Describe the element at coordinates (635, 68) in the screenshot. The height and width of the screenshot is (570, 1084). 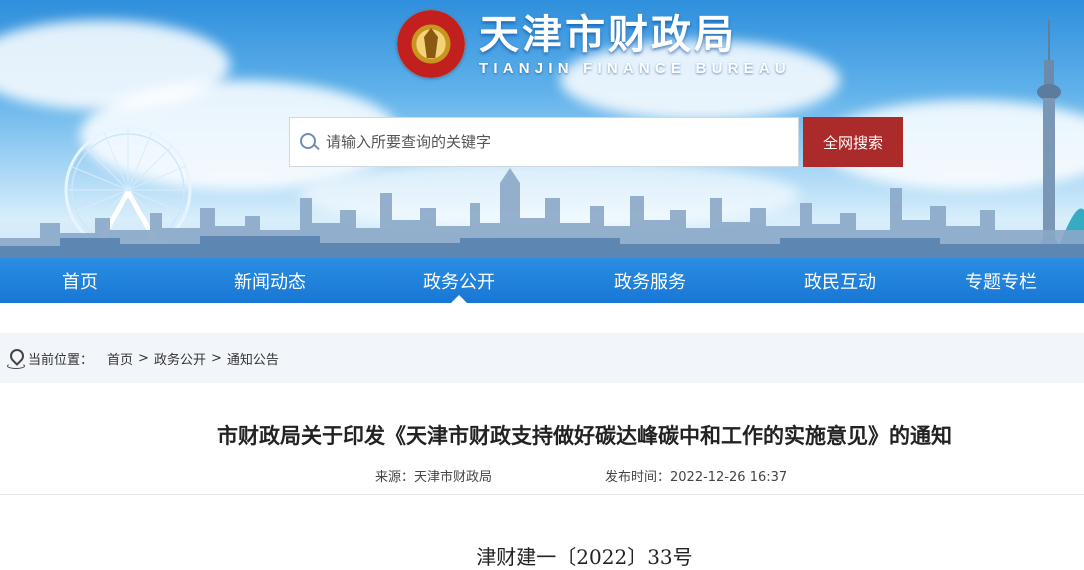
I see `site-title-en: TIANJIN FINANCE BUREAU` at that location.